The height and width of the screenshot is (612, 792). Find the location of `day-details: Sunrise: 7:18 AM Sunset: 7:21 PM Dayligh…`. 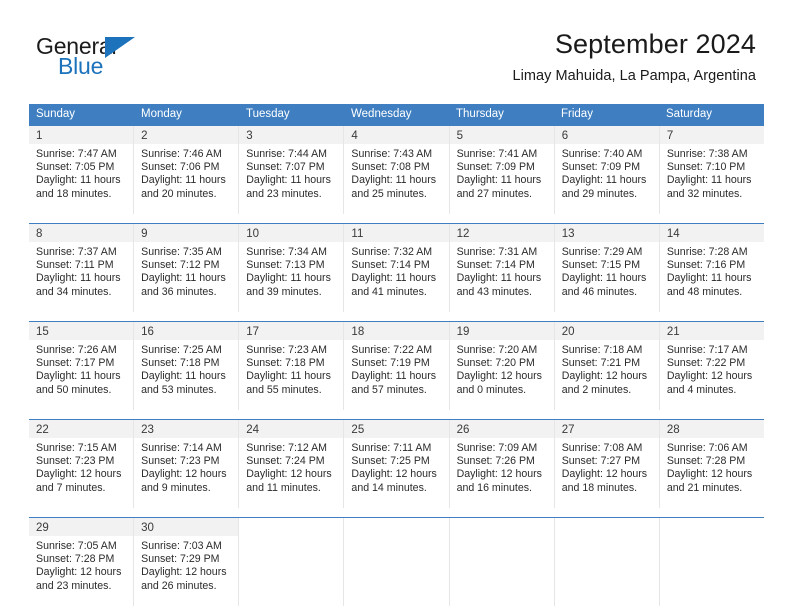

day-details: Sunrise: 7:18 AM Sunset: 7:21 PM Dayligh… is located at coordinates (607, 368).